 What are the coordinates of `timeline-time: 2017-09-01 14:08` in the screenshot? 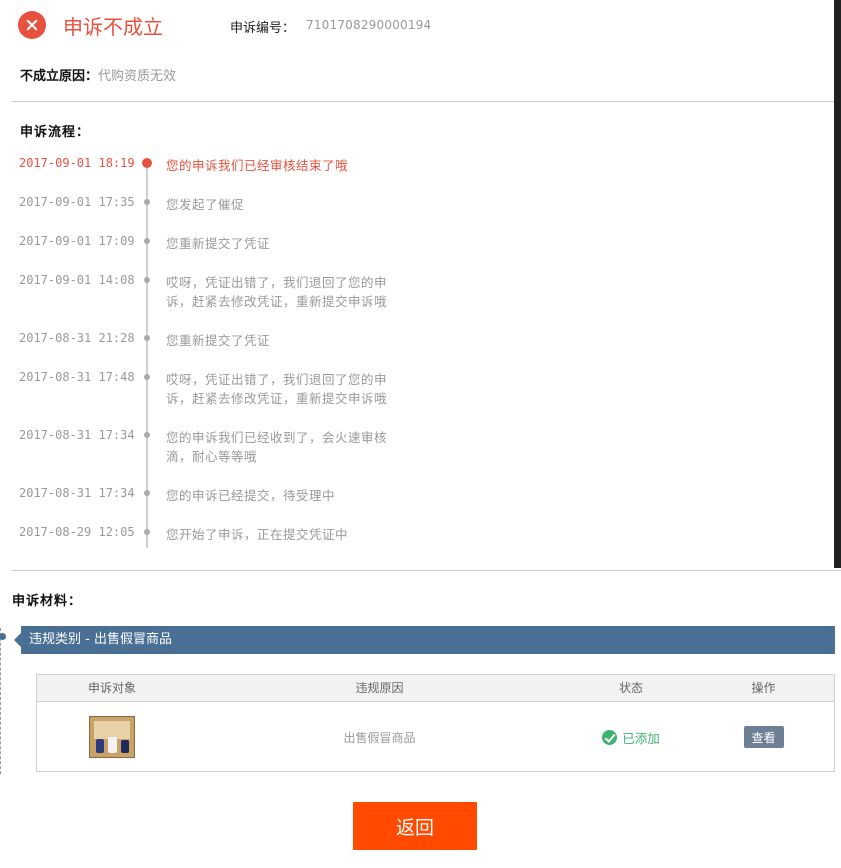 It's located at (77, 280).